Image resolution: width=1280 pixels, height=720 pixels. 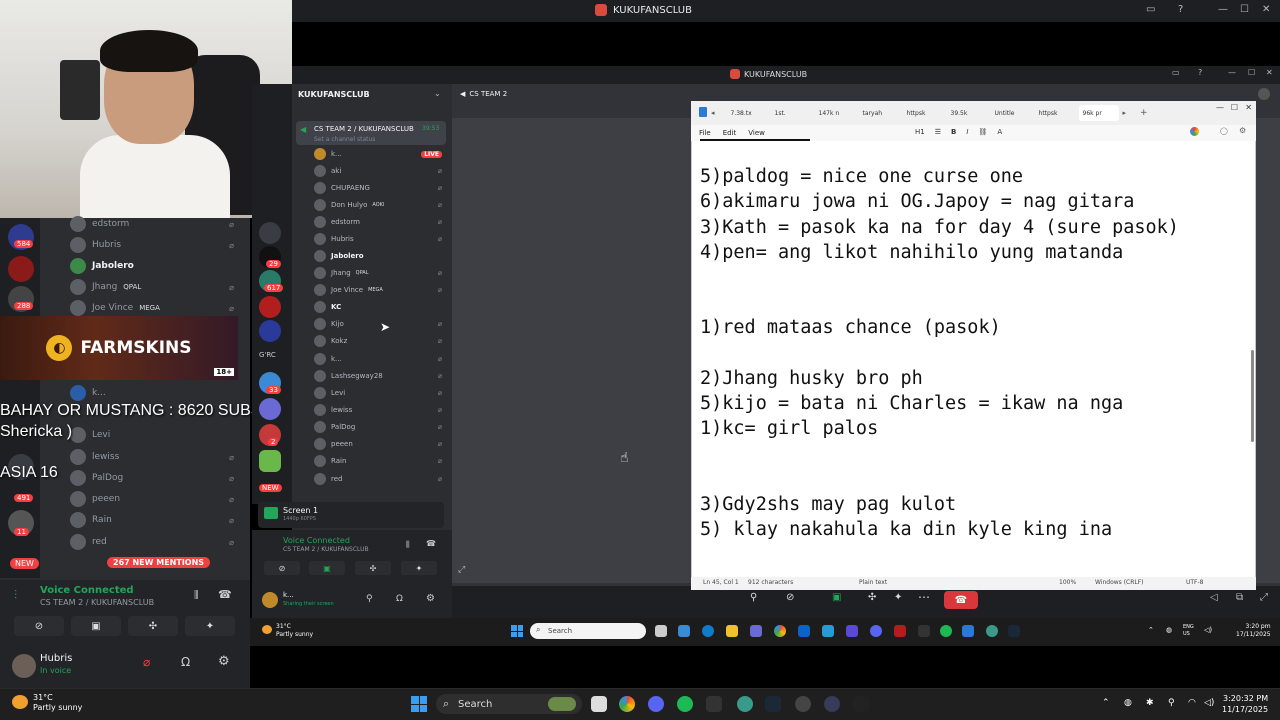 What do you see at coordinates (159, 562) in the screenshot?
I see `new-mentions-pill: 267 NEW MENTIONS` at bounding box center [159, 562].